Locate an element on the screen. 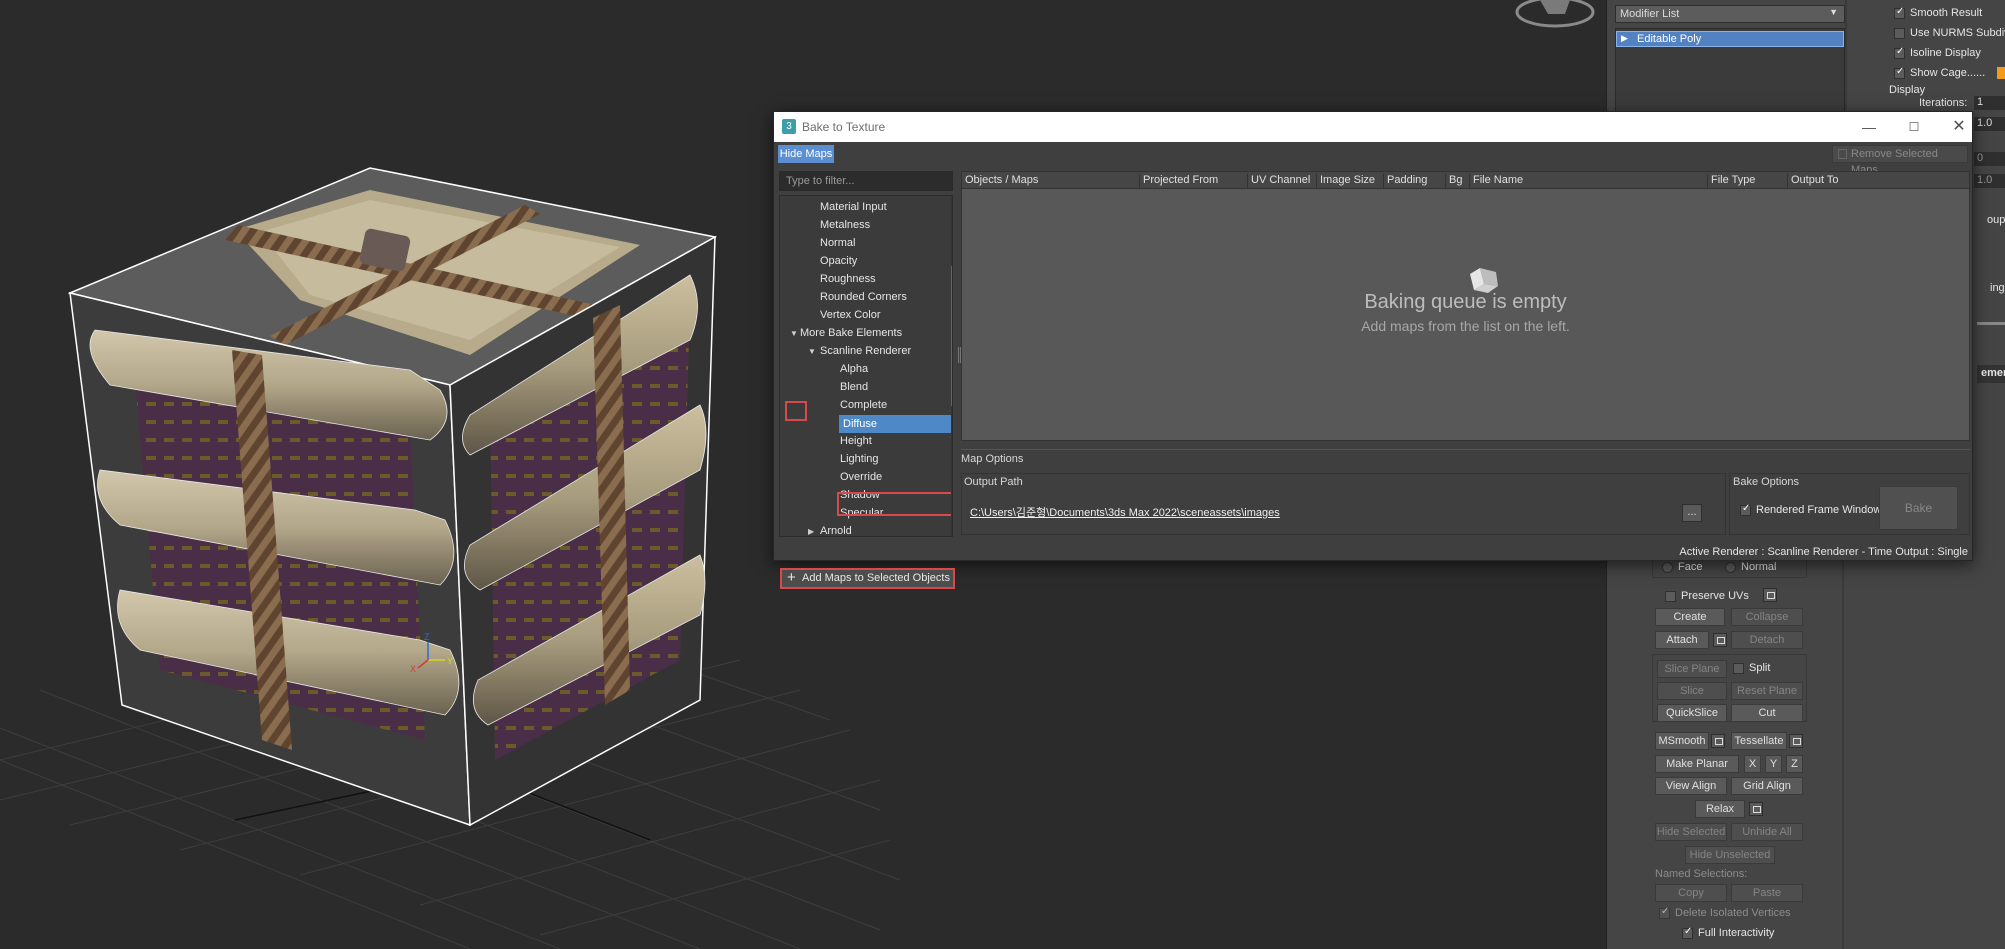  isoline-display-checkbox: Isoline Display is located at coordinates (1937, 52).